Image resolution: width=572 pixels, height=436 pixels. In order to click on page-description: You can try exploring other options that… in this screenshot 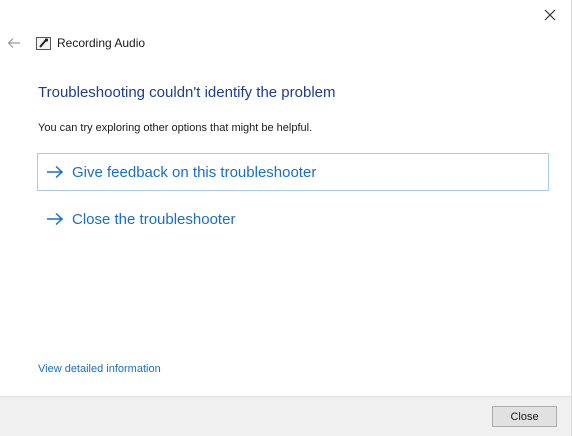, I will do `click(175, 128)`.